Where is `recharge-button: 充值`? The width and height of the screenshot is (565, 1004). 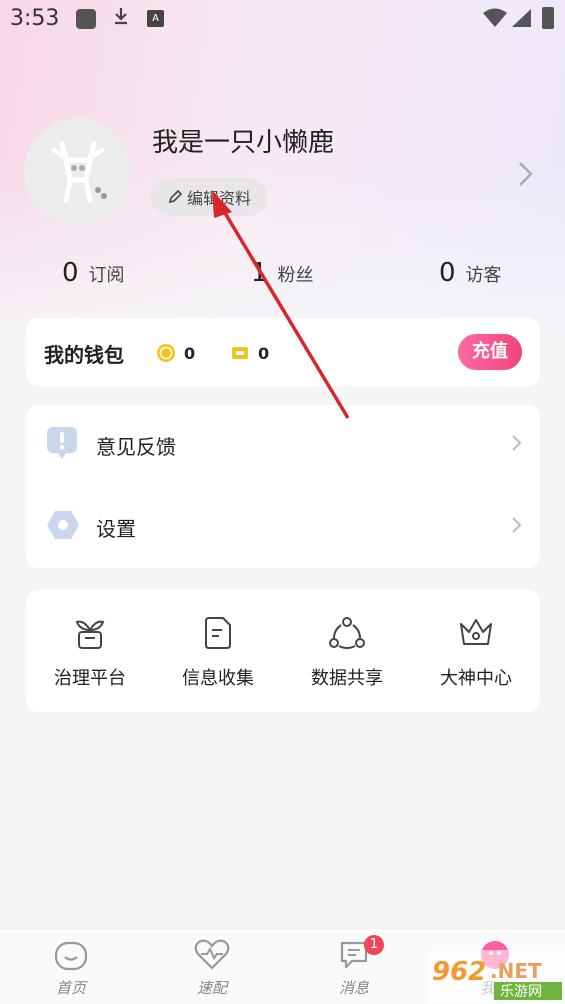 recharge-button: 充值 is located at coordinates (490, 352).